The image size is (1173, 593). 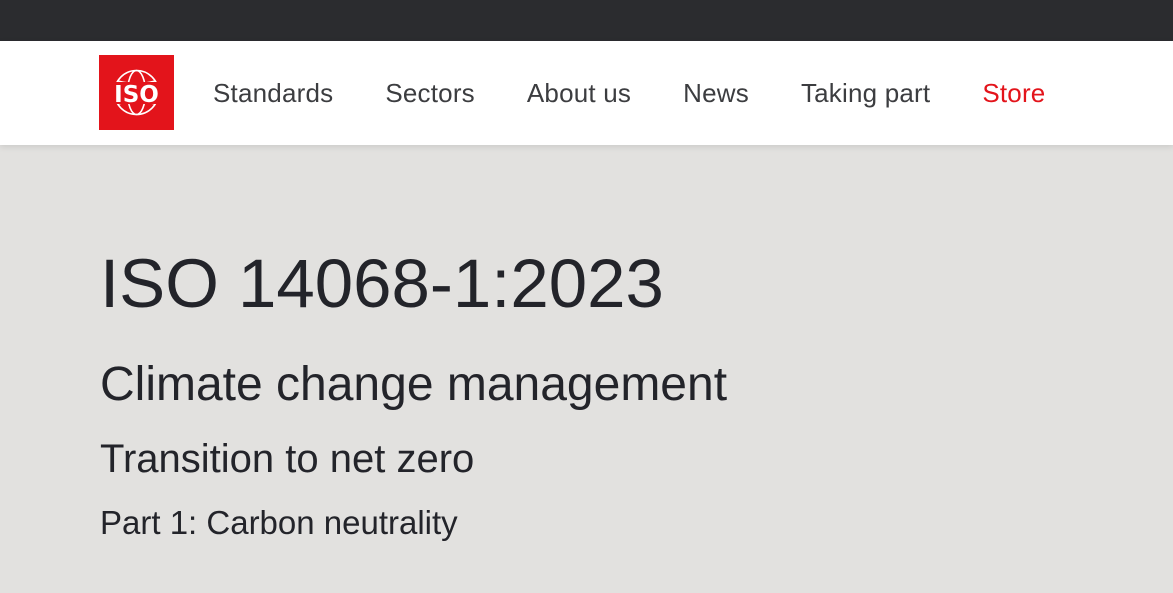 I want to click on logo-text: ISO, so click(x=136, y=95).